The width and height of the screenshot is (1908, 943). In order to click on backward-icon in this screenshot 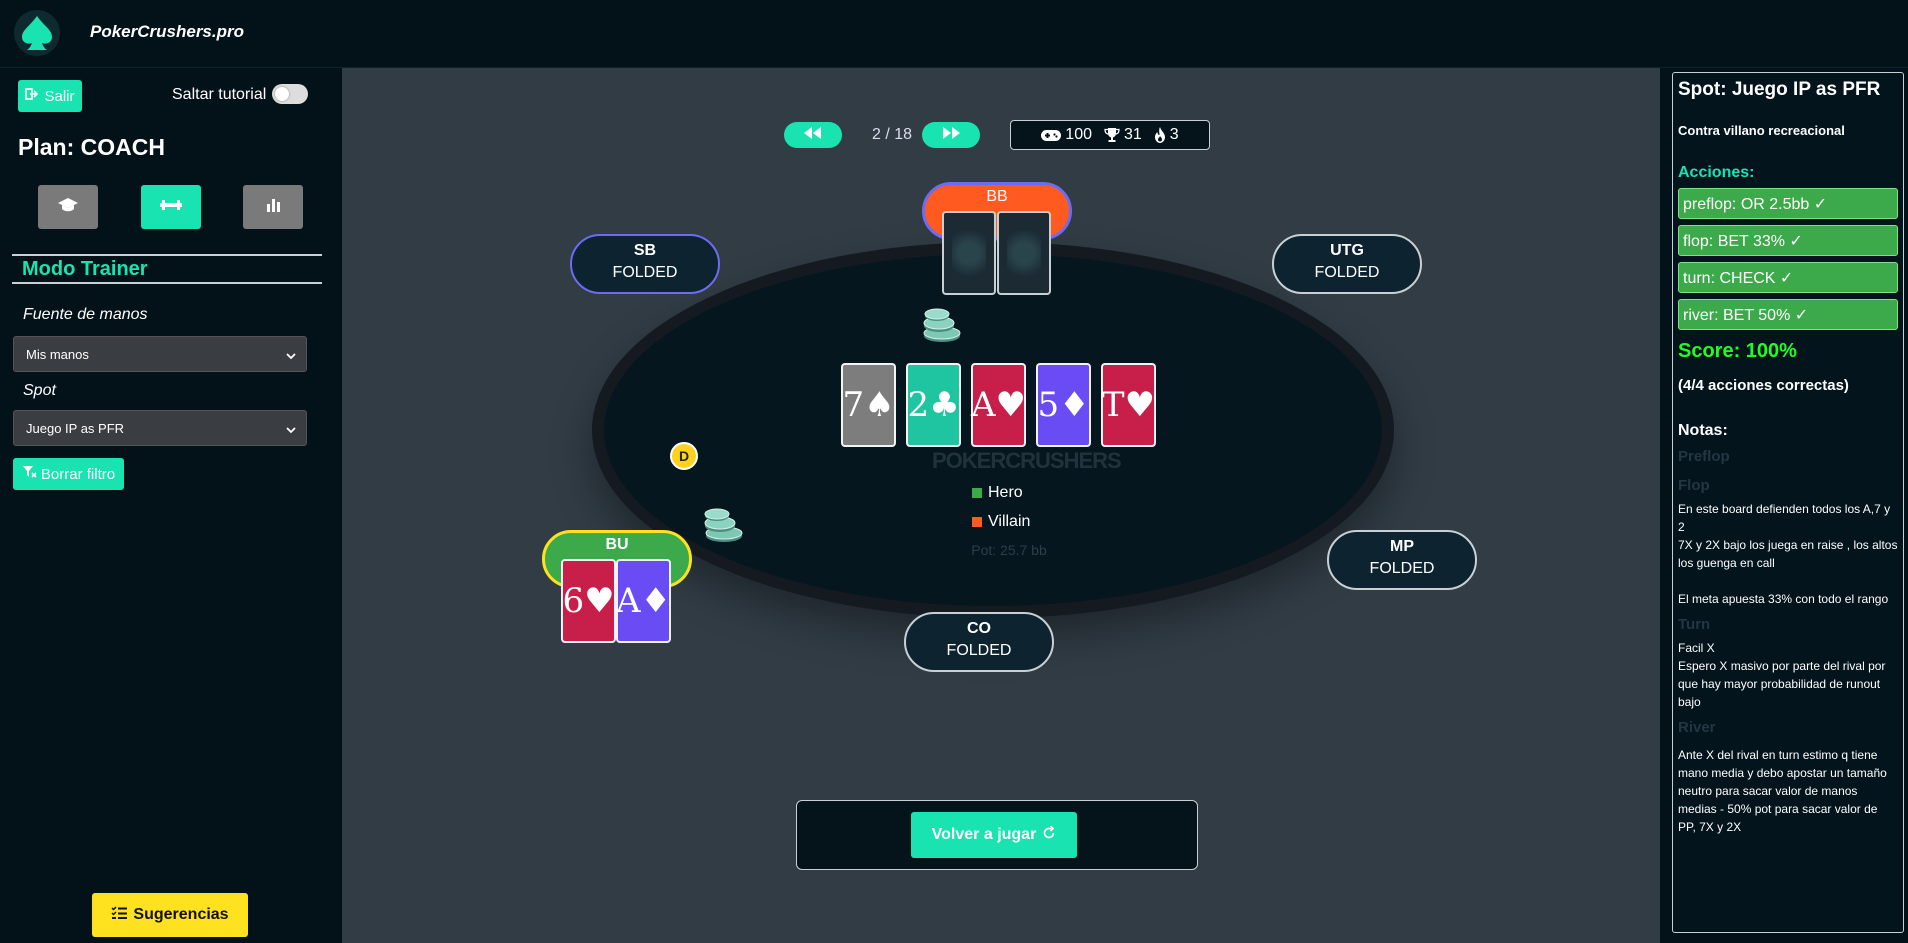, I will do `click(813, 135)`.